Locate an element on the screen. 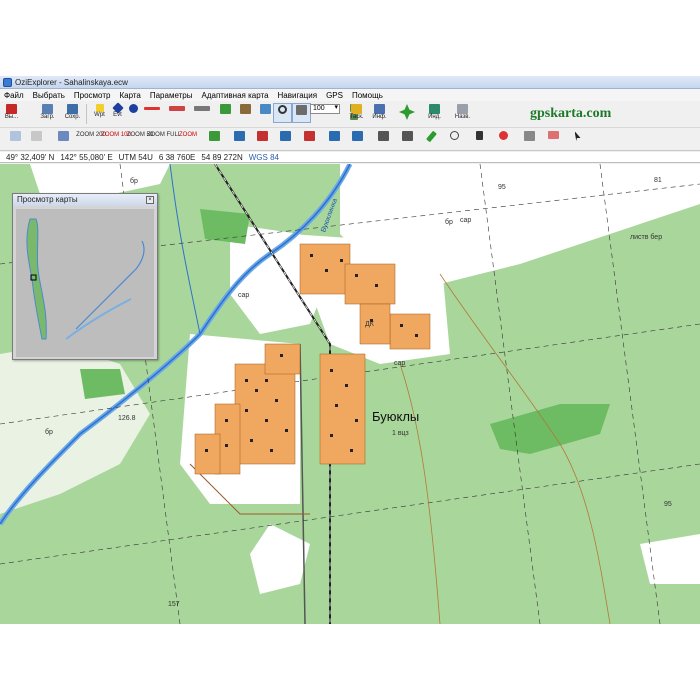  easting-readout: 6 38 760E is located at coordinates (177, 157).